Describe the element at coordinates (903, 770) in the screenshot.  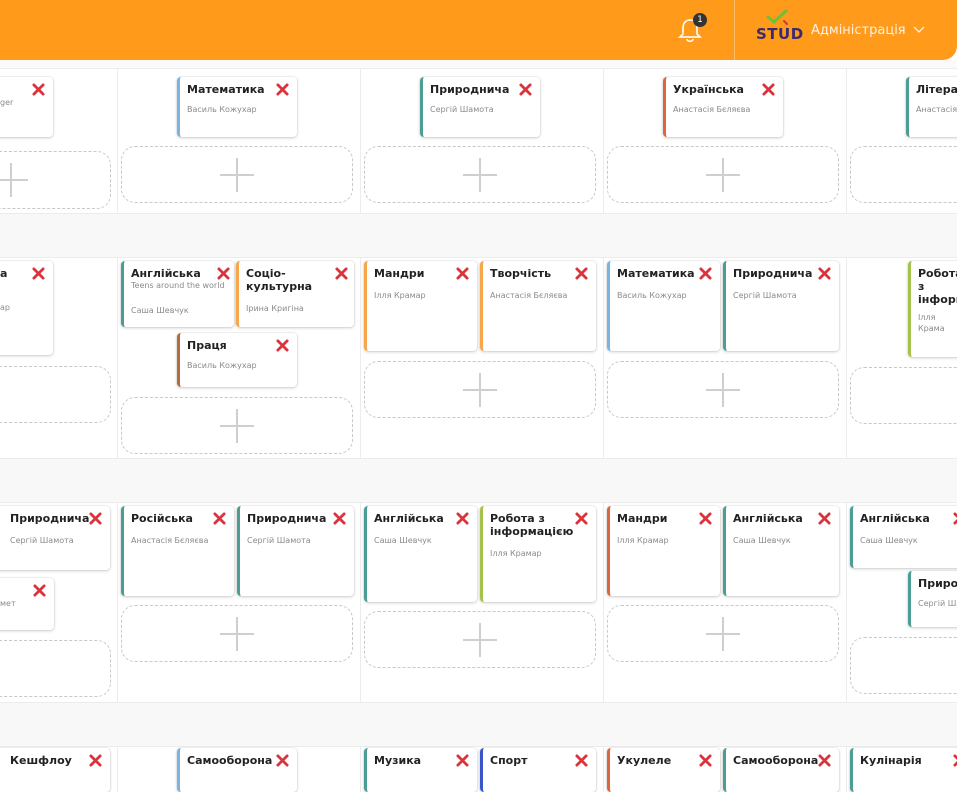
I see `lesson-card: Кулінарія` at that location.